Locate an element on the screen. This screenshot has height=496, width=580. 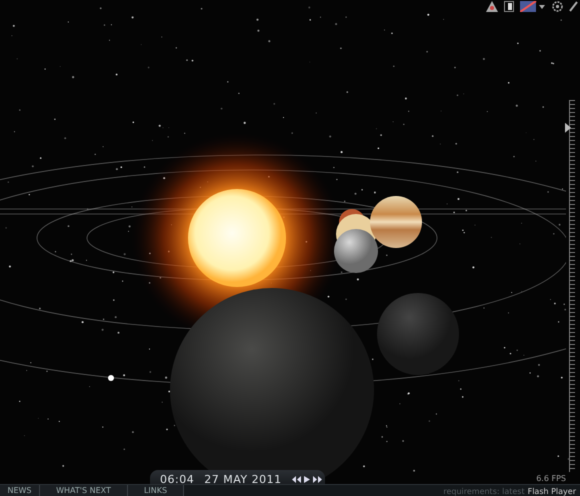
settings-icon is located at coordinates (557, 6).